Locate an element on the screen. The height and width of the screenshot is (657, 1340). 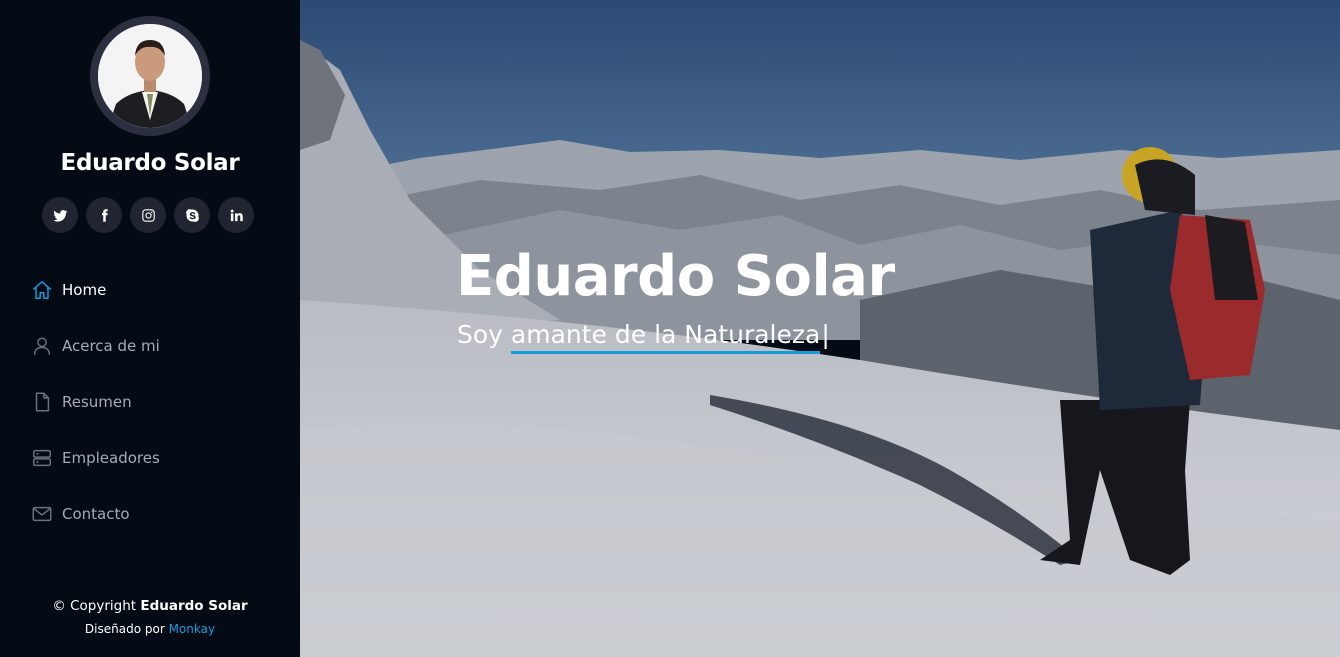
nav-label-employers: Empleadores is located at coordinates (111, 458).